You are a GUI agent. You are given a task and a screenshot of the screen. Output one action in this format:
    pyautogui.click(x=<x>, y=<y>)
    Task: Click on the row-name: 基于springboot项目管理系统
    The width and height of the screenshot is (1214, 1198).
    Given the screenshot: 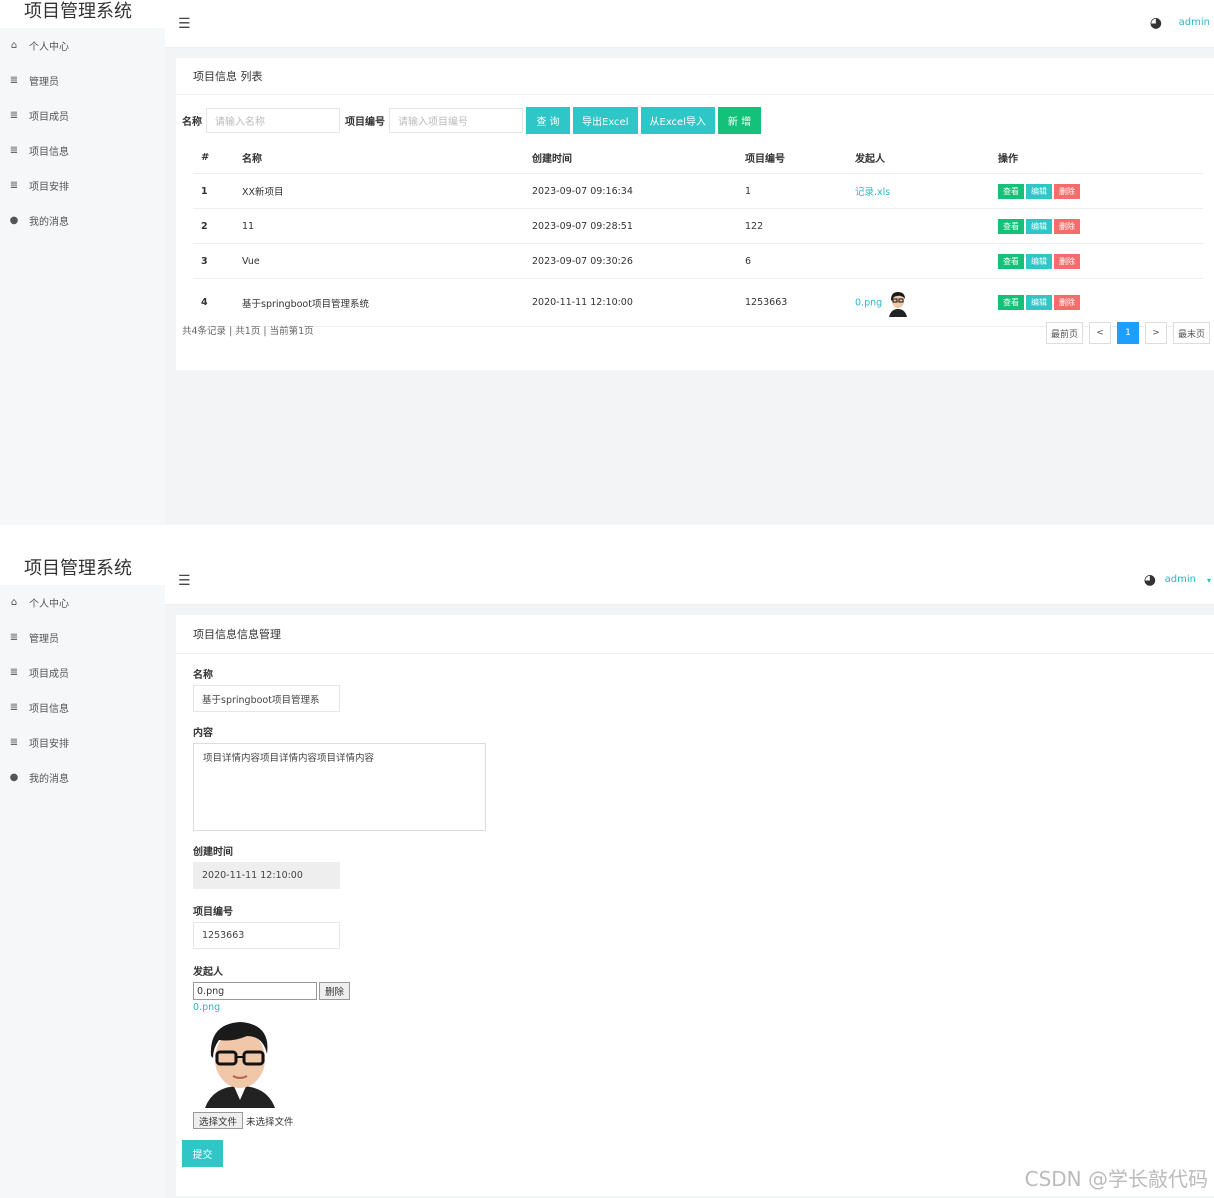 What is the action you would take?
    pyautogui.click(x=386, y=302)
    